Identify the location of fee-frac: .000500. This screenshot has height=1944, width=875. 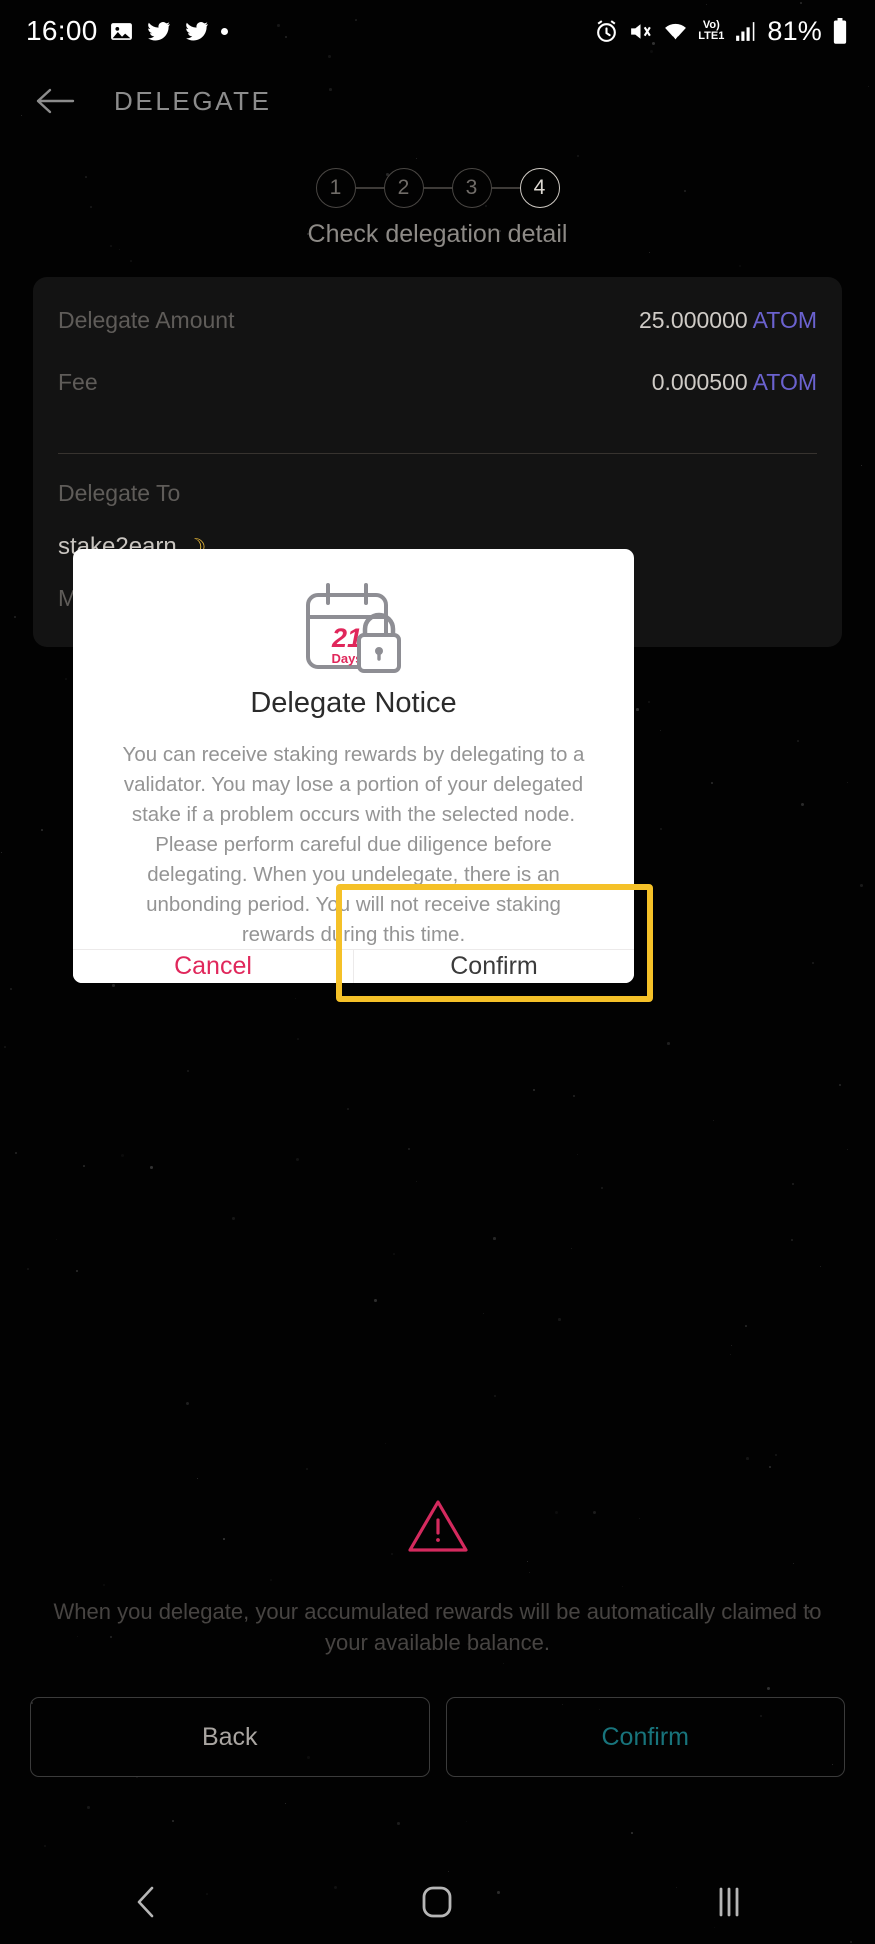
(706, 382).